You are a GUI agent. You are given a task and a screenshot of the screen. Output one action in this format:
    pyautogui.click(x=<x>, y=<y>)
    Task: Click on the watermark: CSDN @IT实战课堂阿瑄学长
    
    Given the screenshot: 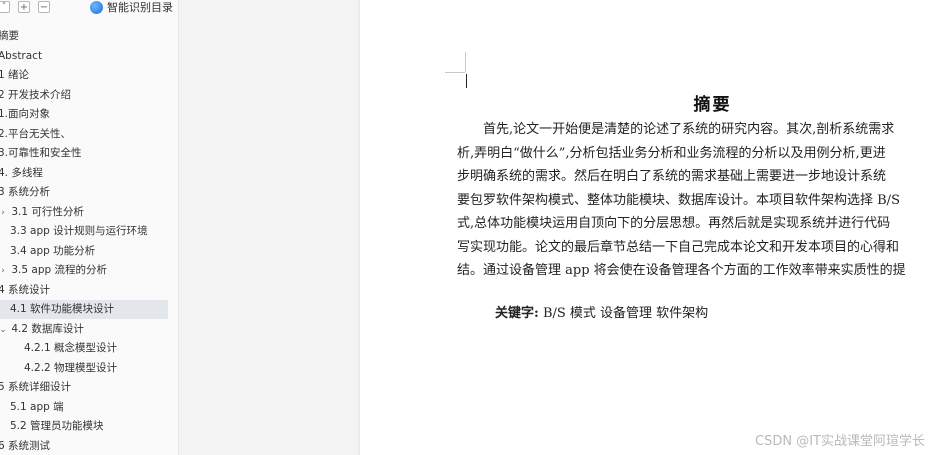 What is the action you would take?
    pyautogui.click(x=840, y=441)
    